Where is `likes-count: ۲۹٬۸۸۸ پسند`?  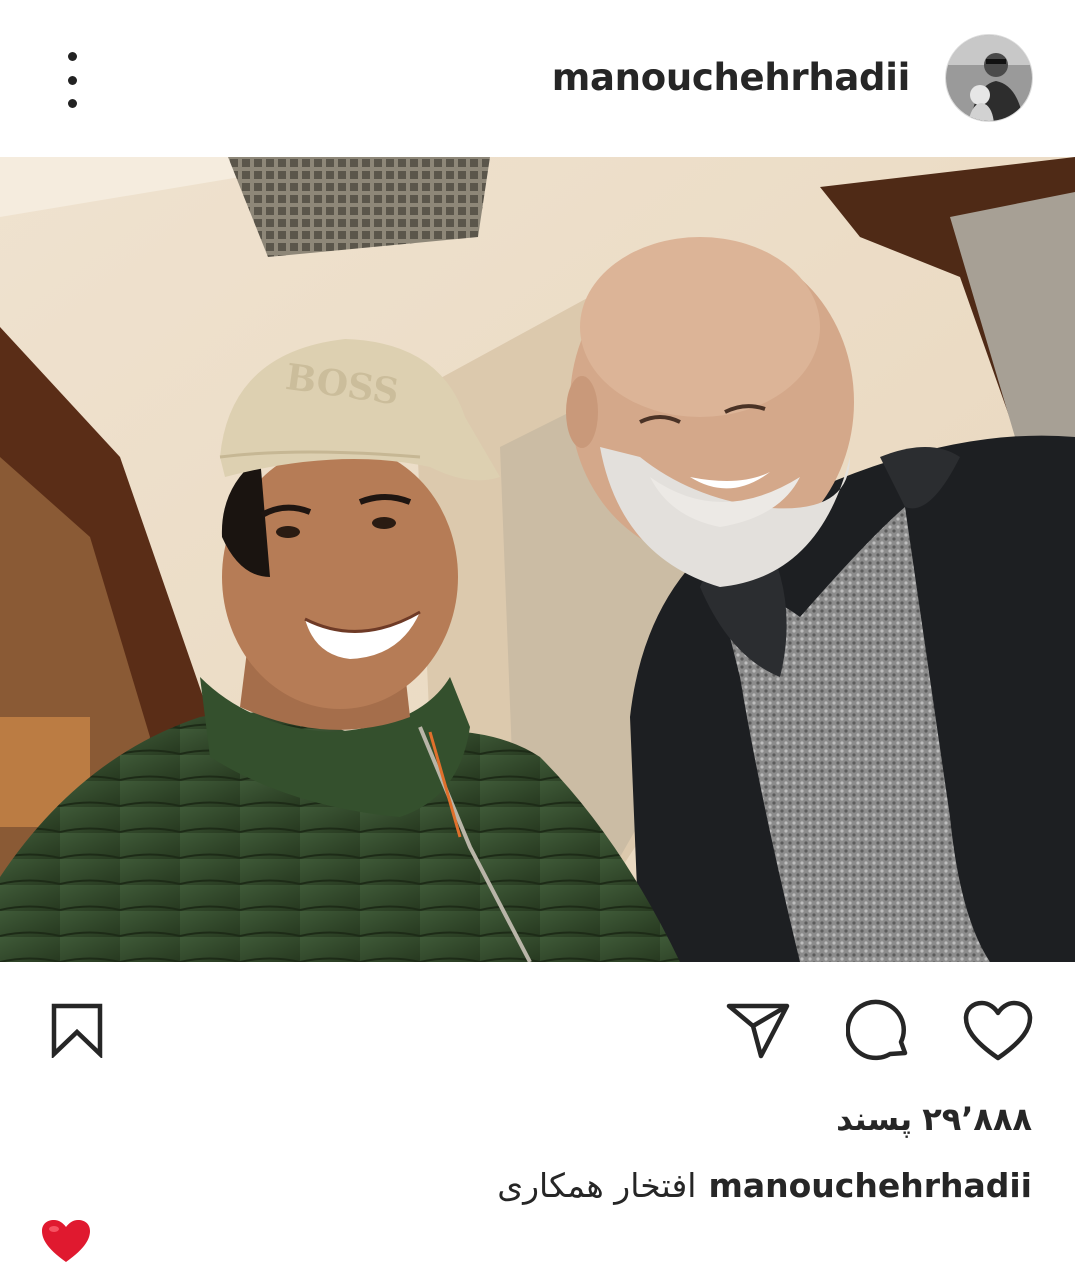
likes-count: ۲۹٬۸۸۸ پسند is located at coordinates (934, 1119).